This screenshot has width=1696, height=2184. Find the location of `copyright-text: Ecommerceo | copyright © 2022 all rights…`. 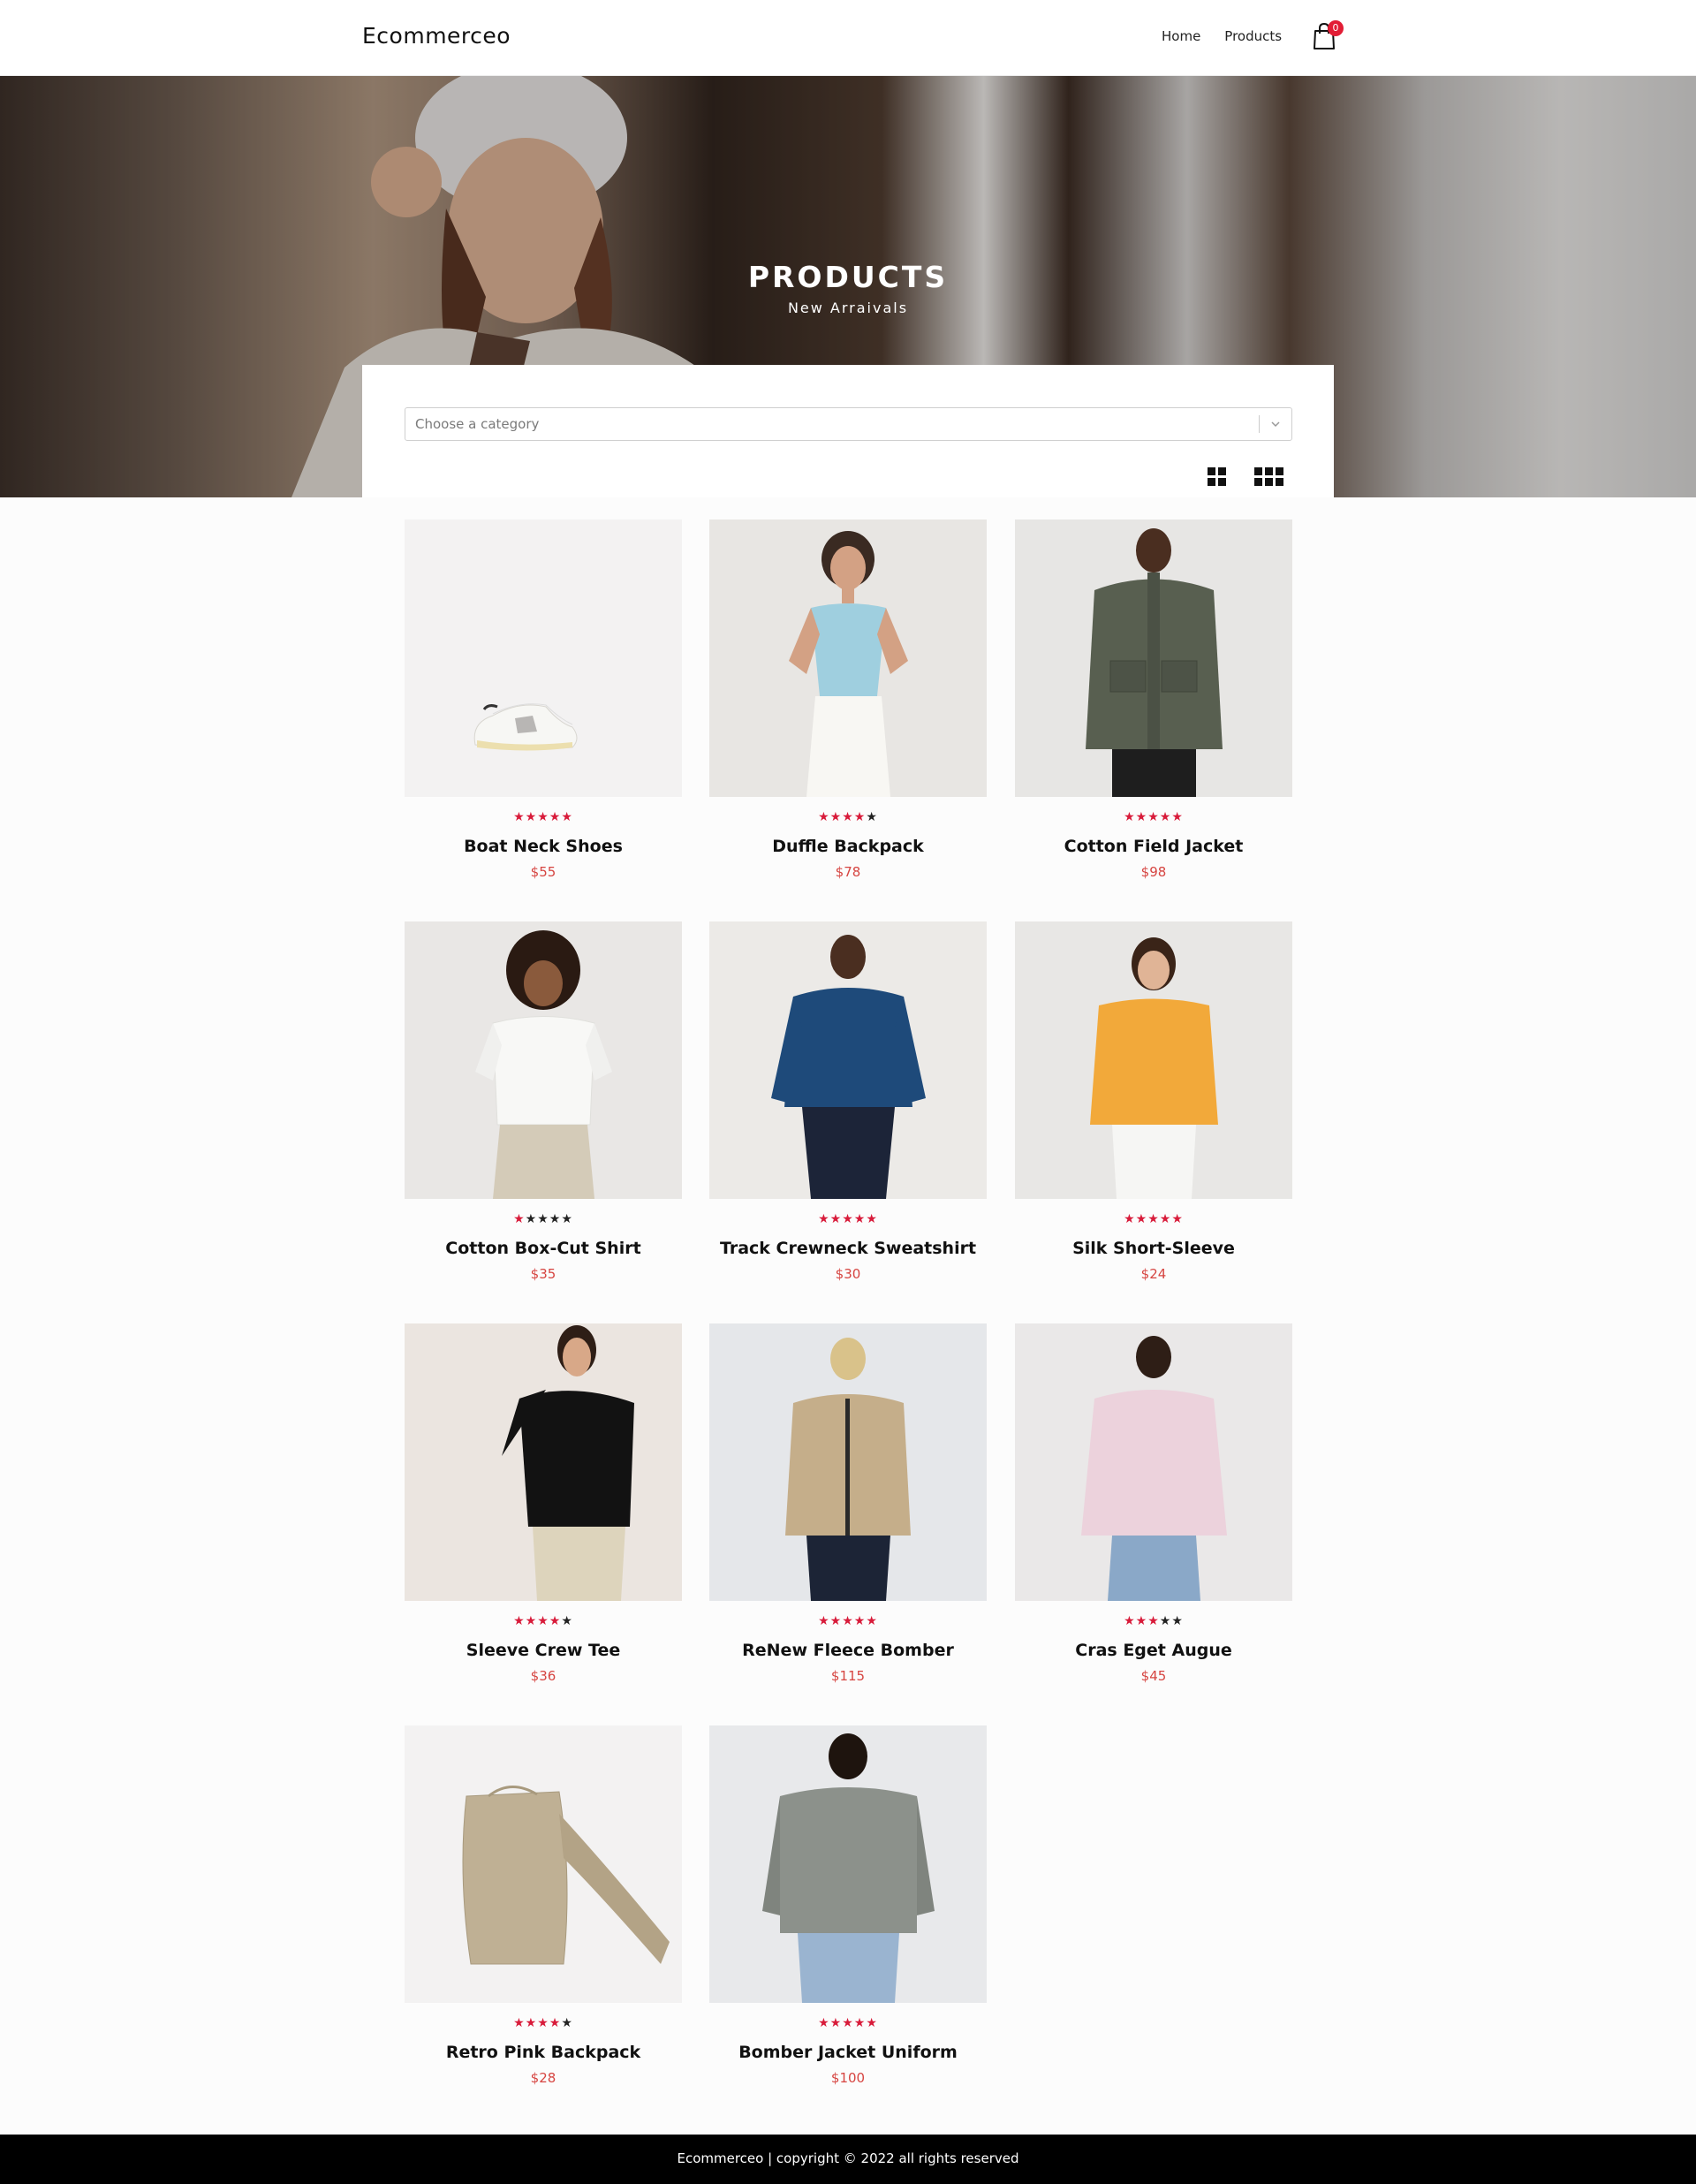

copyright-text: Ecommerceo | copyright © 2022 all rights… is located at coordinates (848, 2158).